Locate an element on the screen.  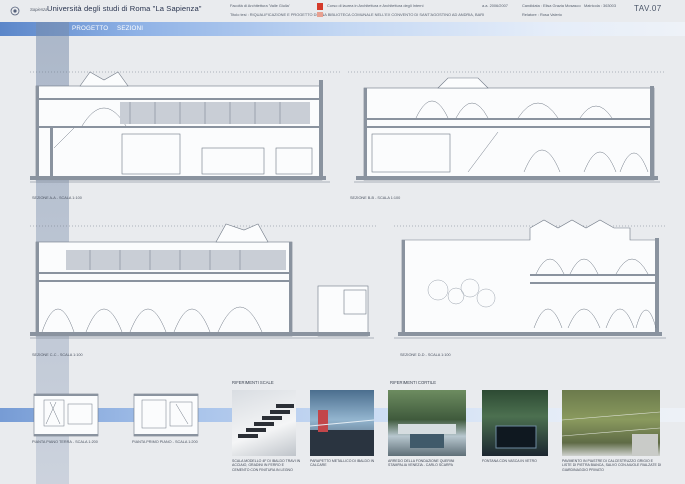
academic-year: a.a. 2006/2007 is located at coordinates (495, 5).